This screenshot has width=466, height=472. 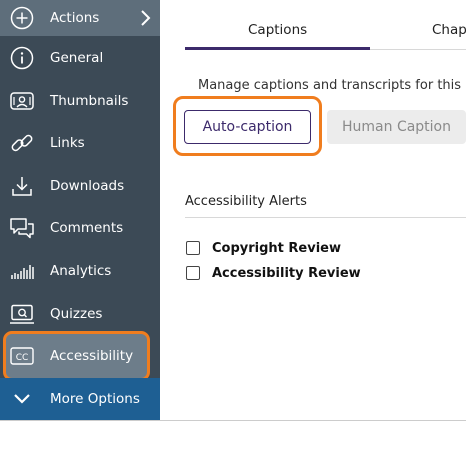 What do you see at coordinates (325, 217) in the screenshot?
I see `alerts-divider` at bounding box center [325, 217].